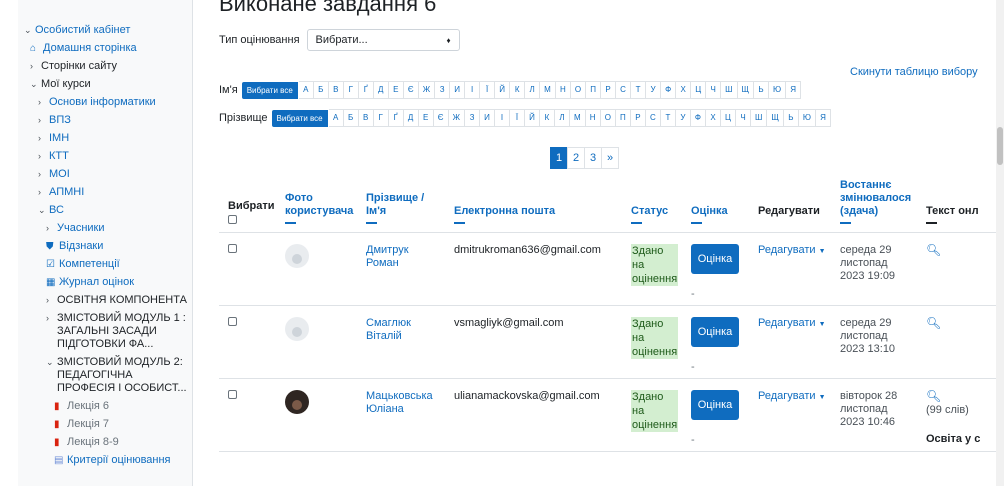  Describe the element at coordinates (105, 175) in the screenshot. I see `sidebar-item: › МОІ` at that location.